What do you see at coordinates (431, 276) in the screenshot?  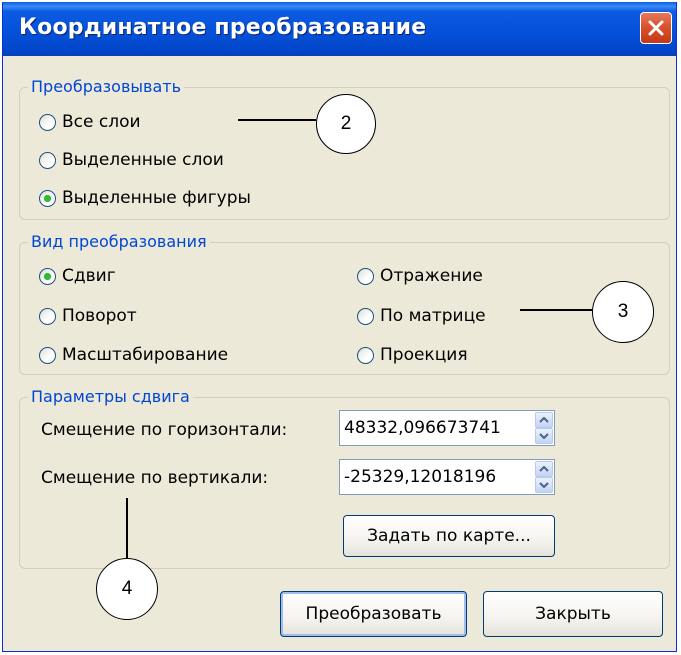 I see `radio-reflect-label: Отражение` at bounding box center [431, 276].